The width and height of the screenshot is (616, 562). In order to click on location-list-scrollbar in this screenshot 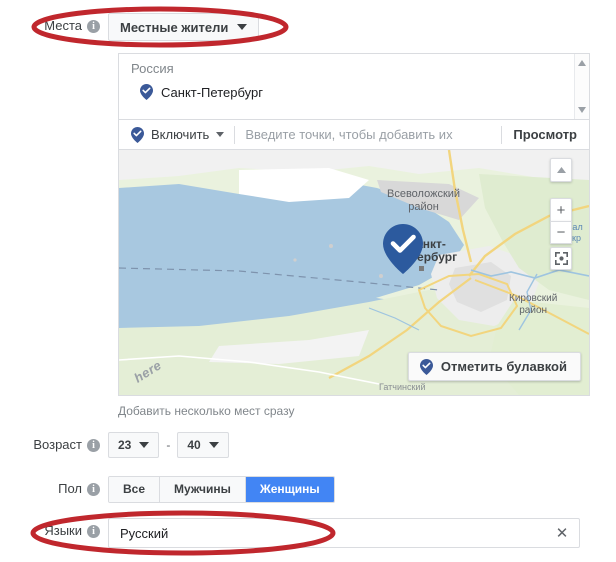, I will do `click(581, 86)`.